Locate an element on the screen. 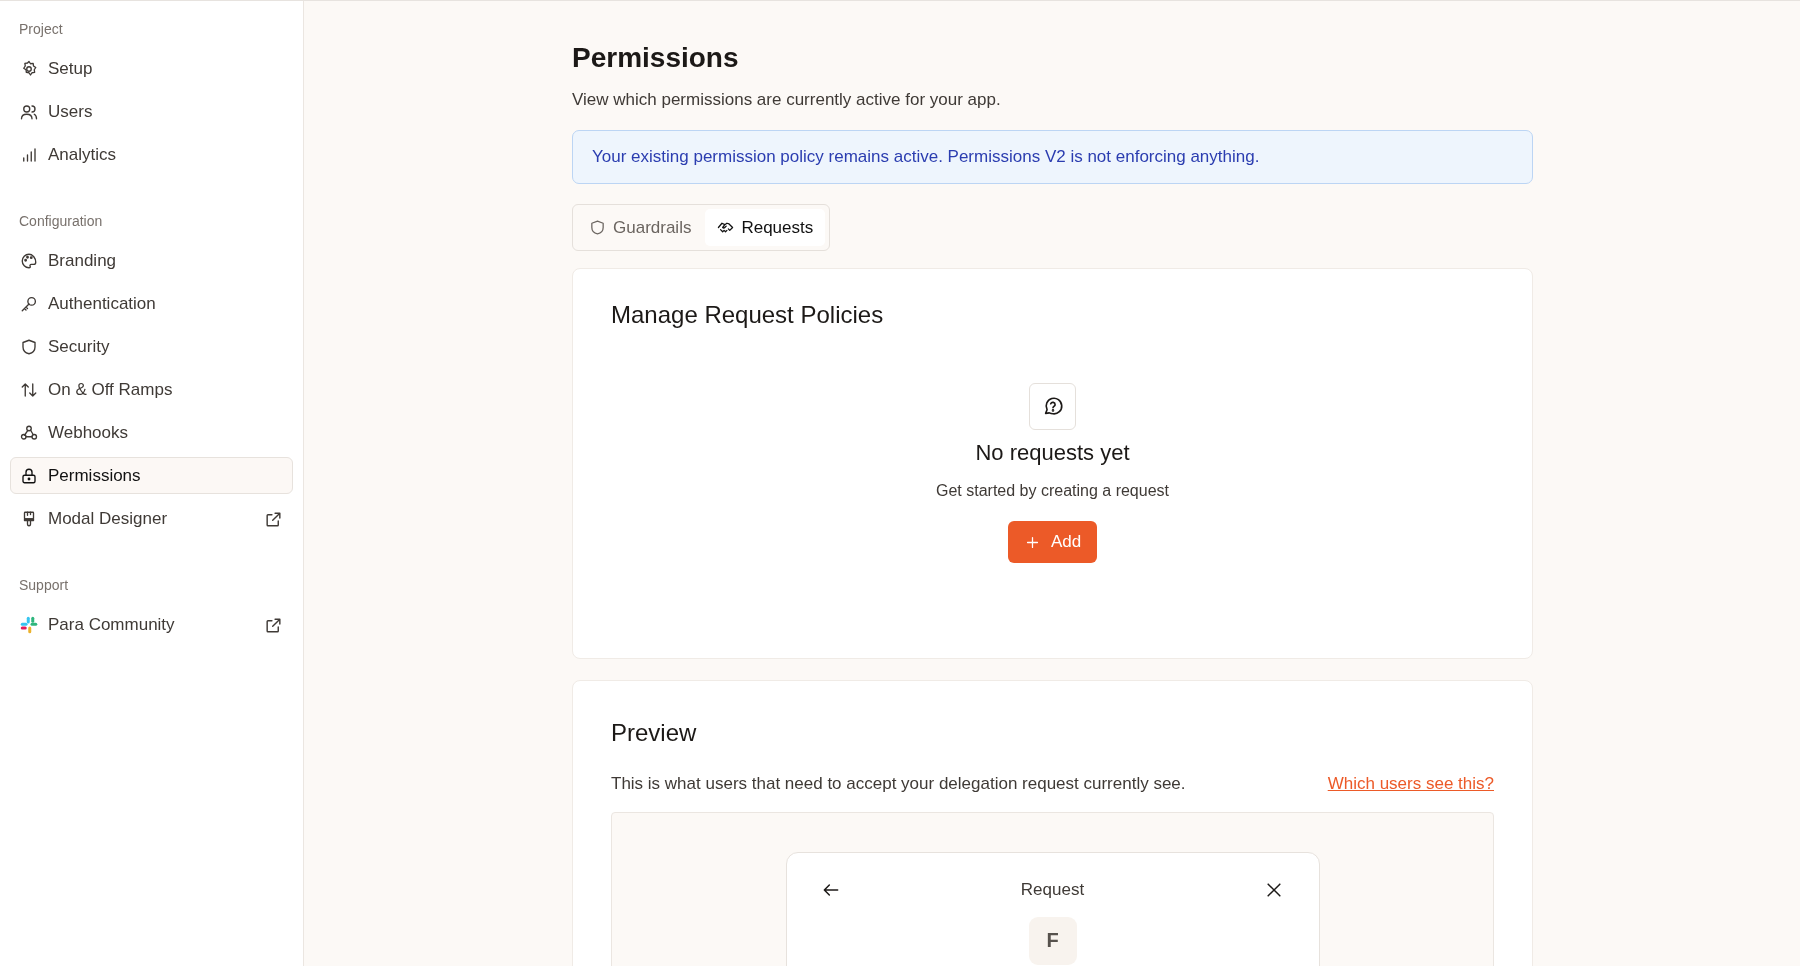  section-heading: Support is located at coordinates (44, 585).